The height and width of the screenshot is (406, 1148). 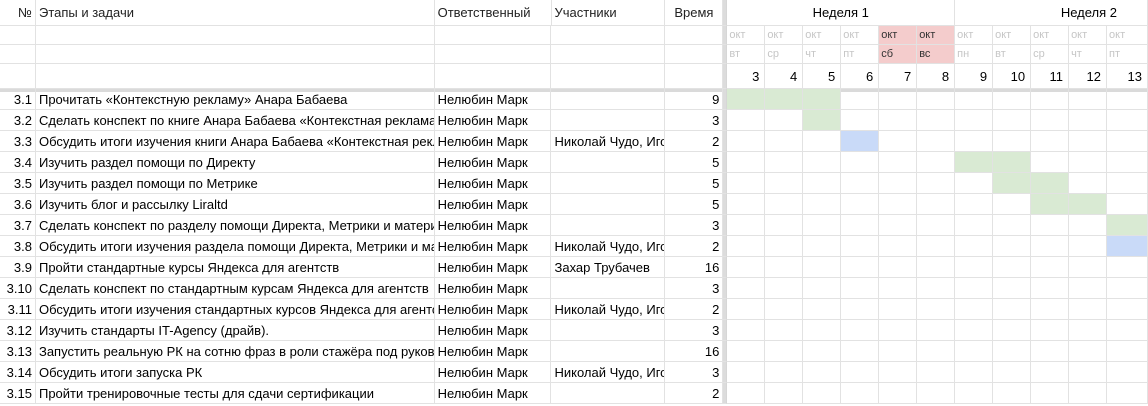 I want to click on num-cell: 3.9, so click(x=18, y=267).